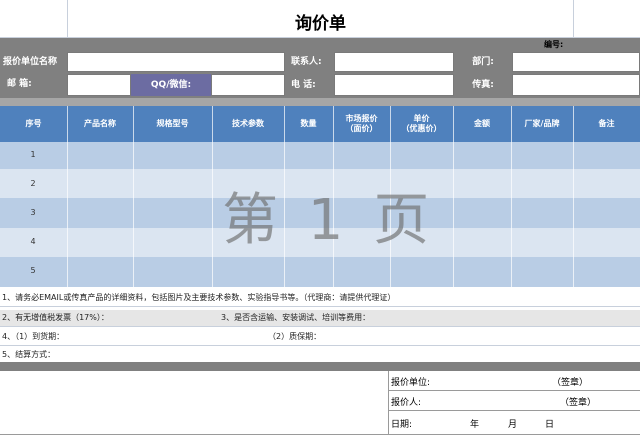 This screenshot has height=435, width=640. Describe the element at coordinates (99, 85) in the screenshot. I see `email-field` at that location.